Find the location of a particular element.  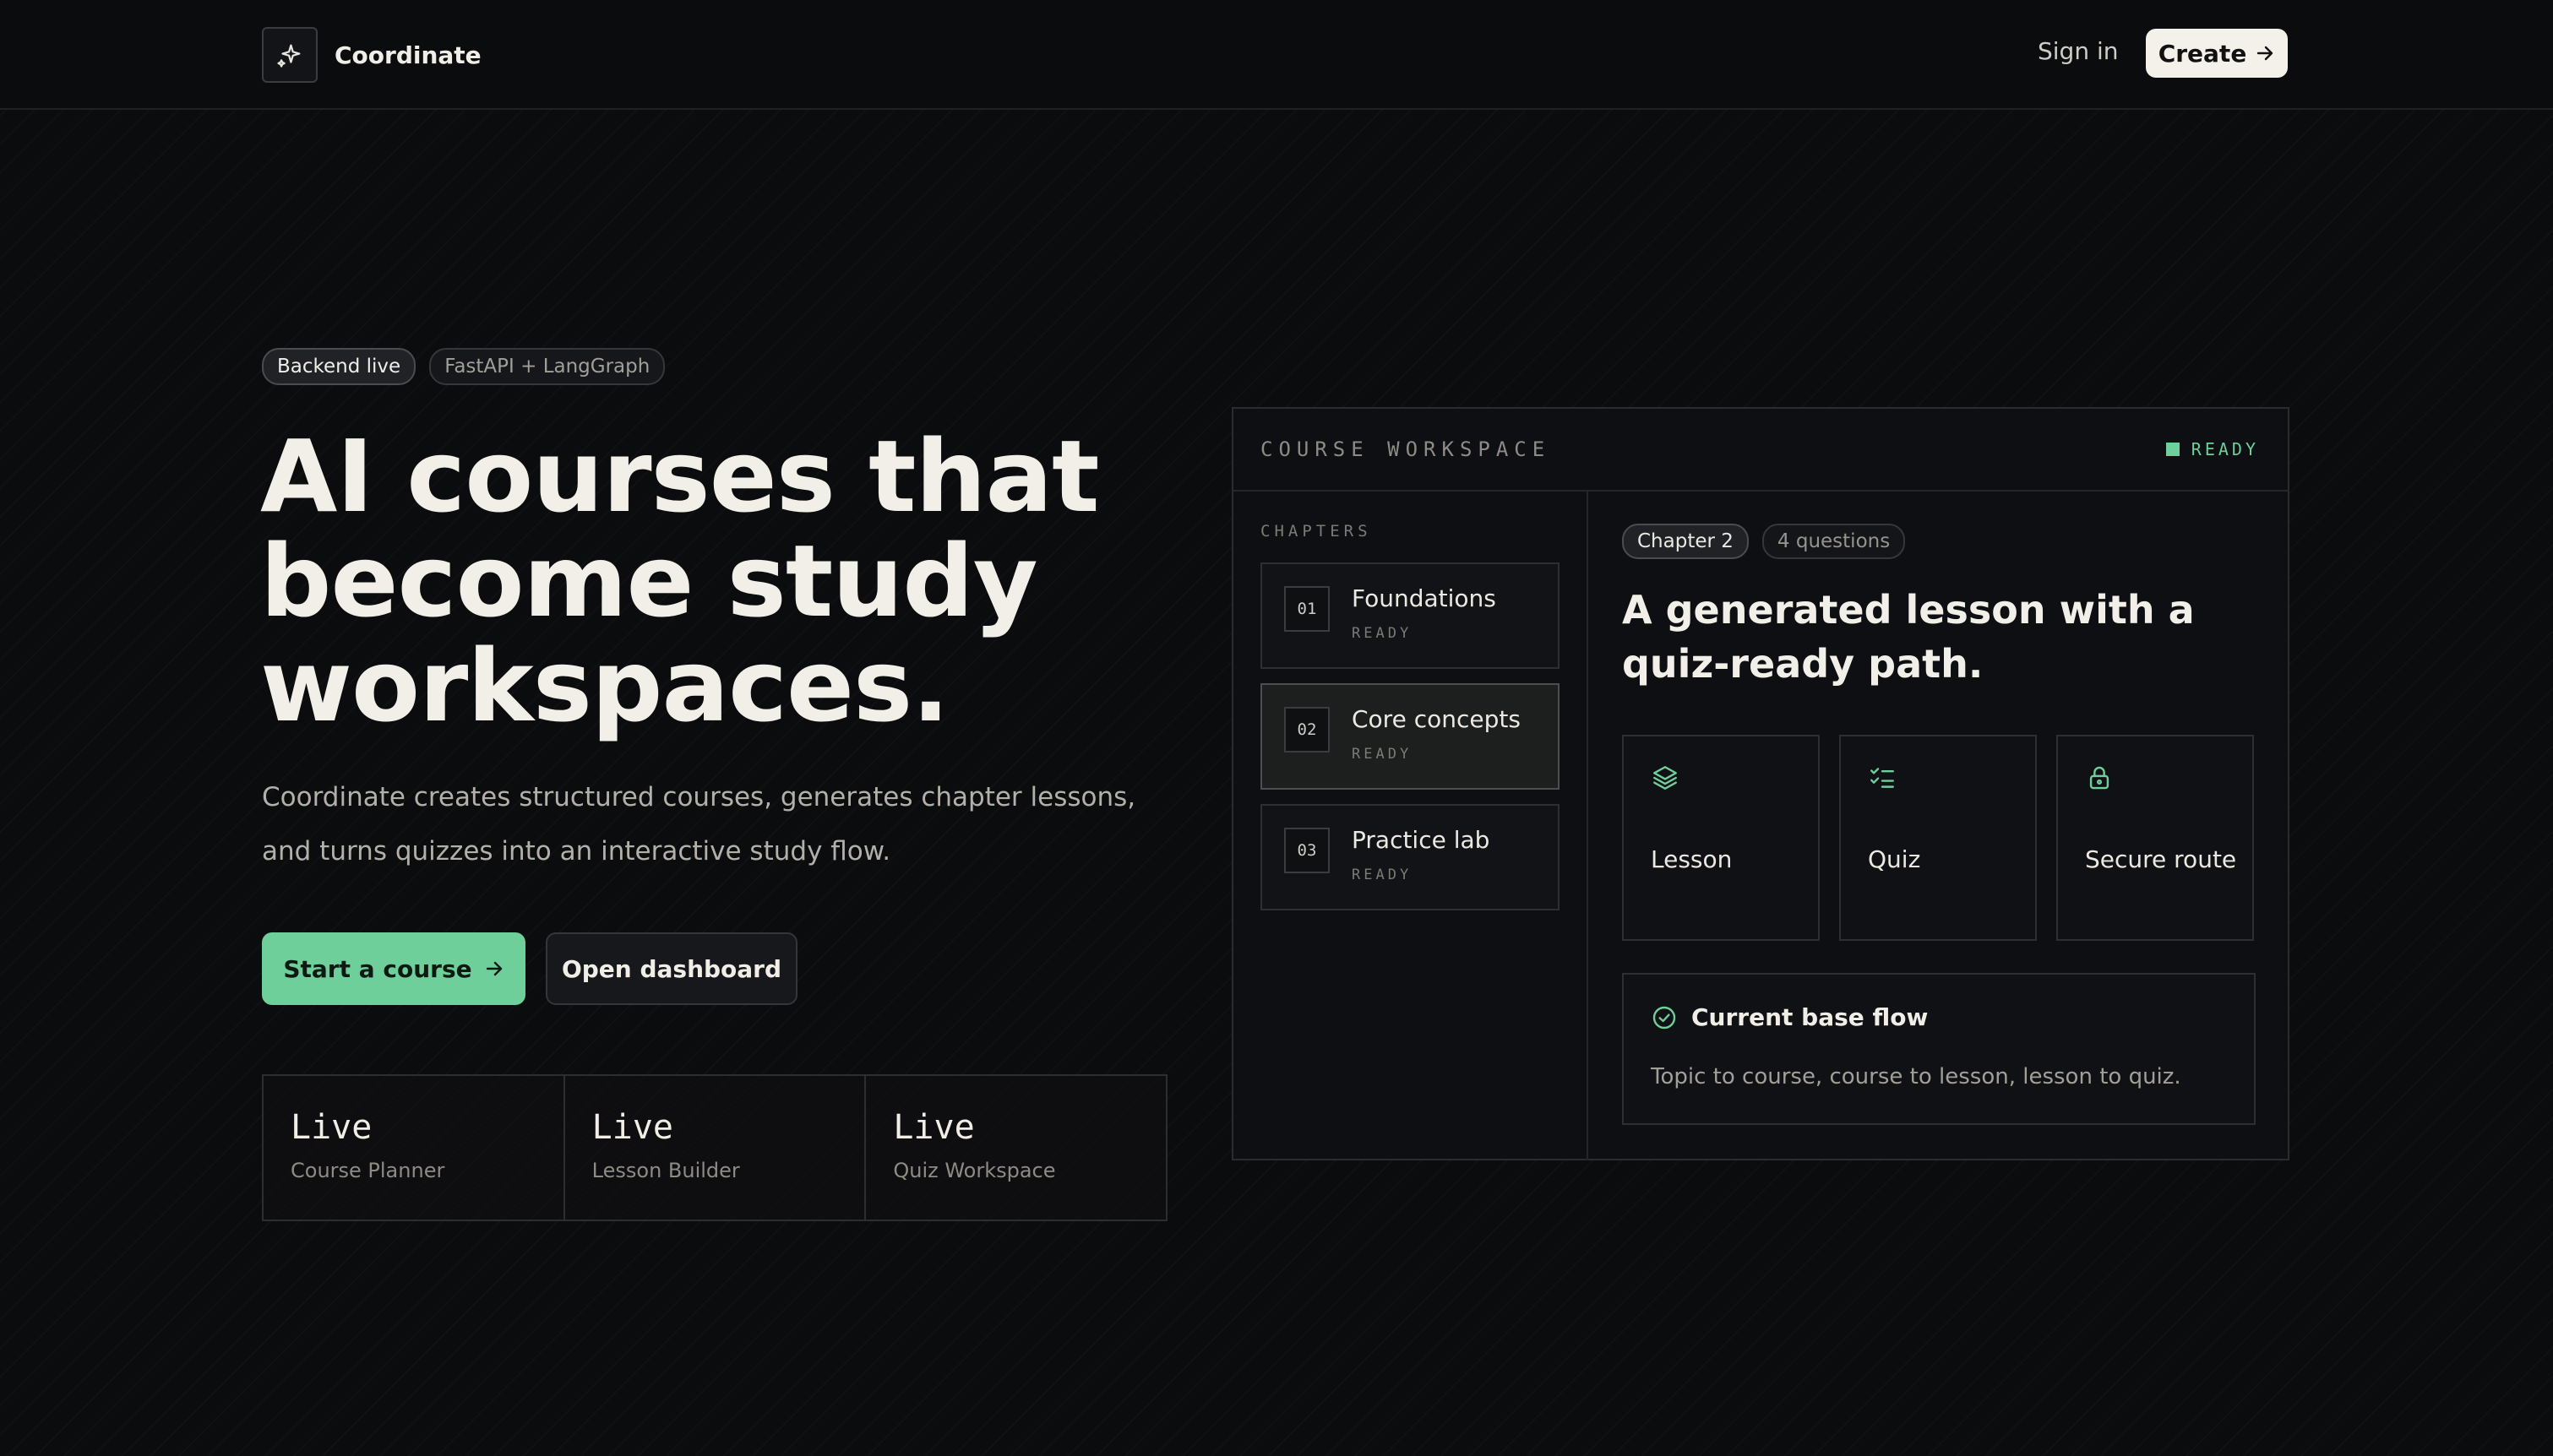

workspace-status: READY is located at coordinates (2212, 449).